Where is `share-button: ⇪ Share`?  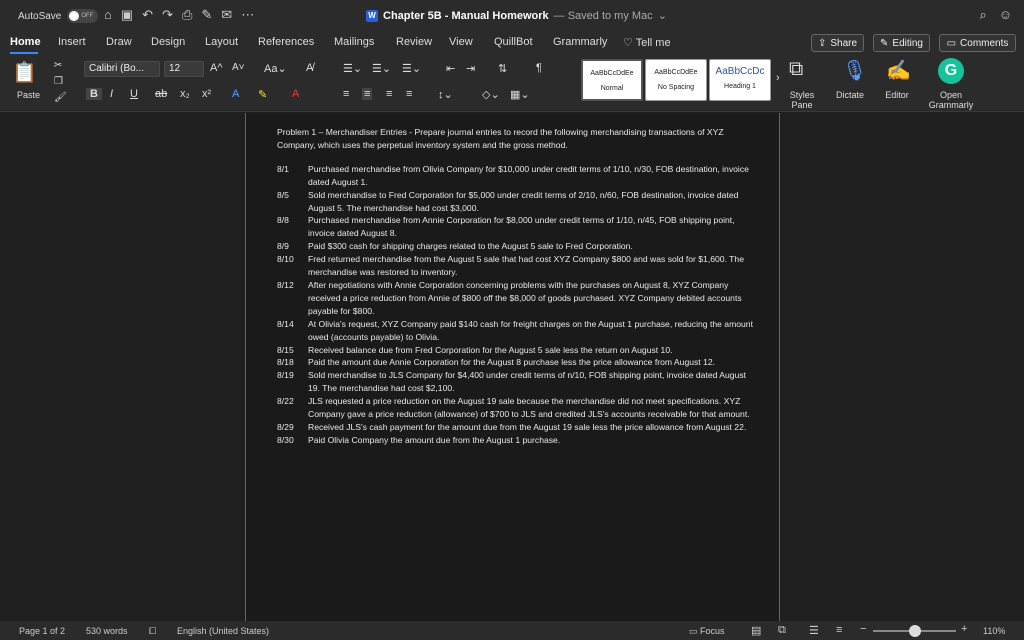
share-button: ⇪ Share is located at coordinates (837, 43).